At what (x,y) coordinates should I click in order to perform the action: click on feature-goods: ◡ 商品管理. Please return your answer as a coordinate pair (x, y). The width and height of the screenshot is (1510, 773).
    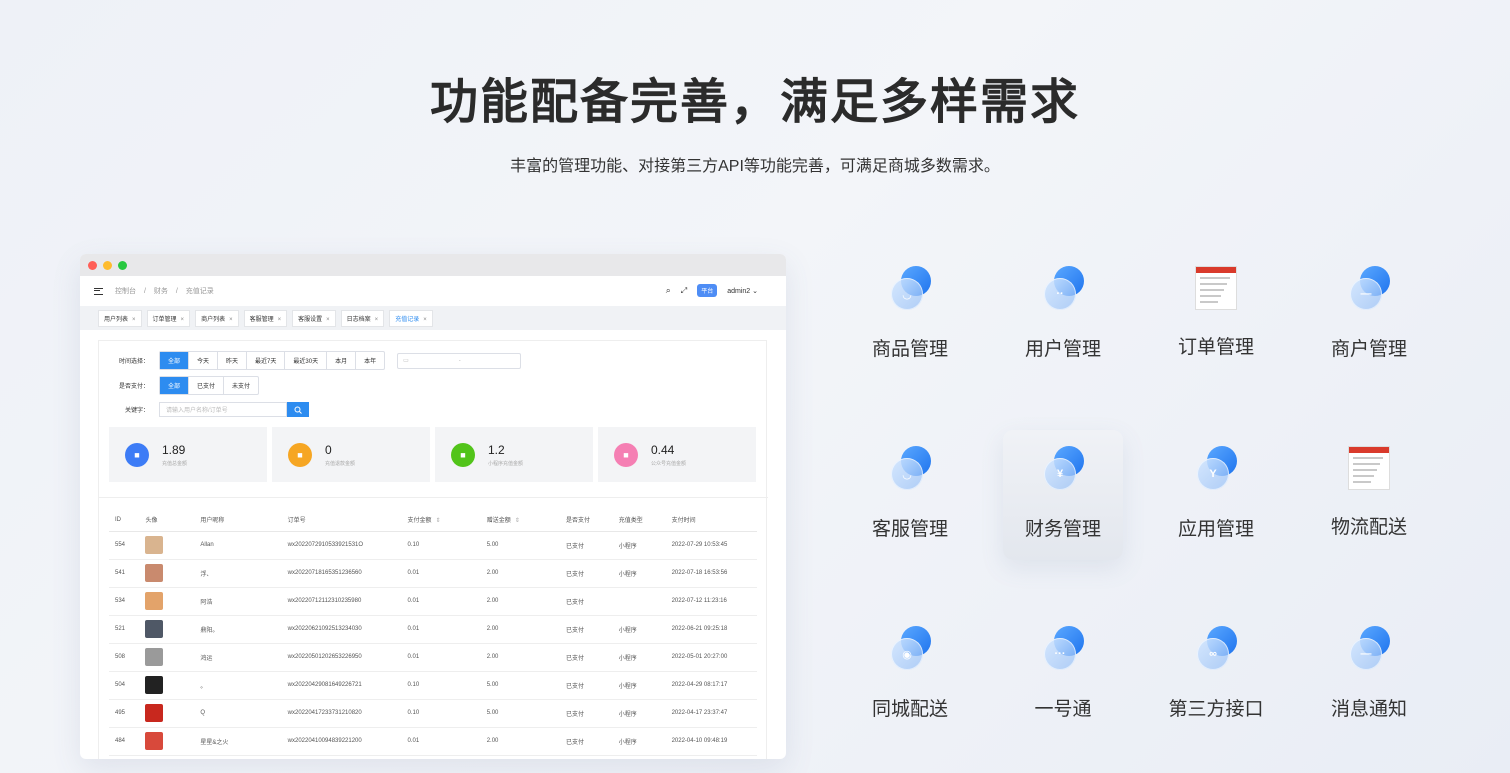
    Looking at the image, I should click on (910, 315).